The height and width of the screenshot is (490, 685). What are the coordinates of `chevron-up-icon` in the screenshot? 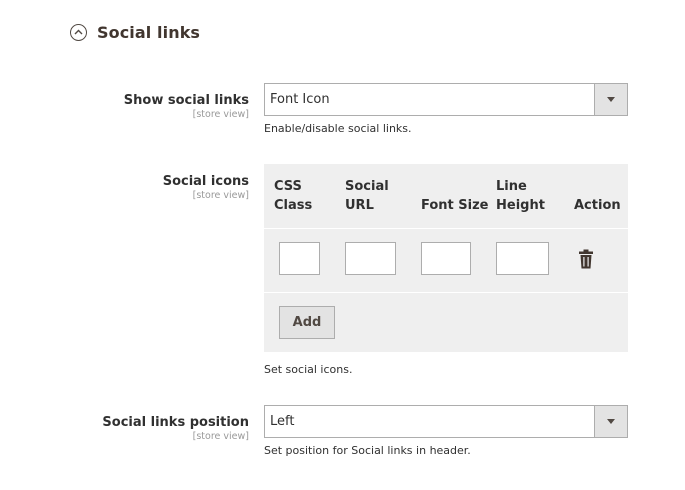 It's located at (78, 32).